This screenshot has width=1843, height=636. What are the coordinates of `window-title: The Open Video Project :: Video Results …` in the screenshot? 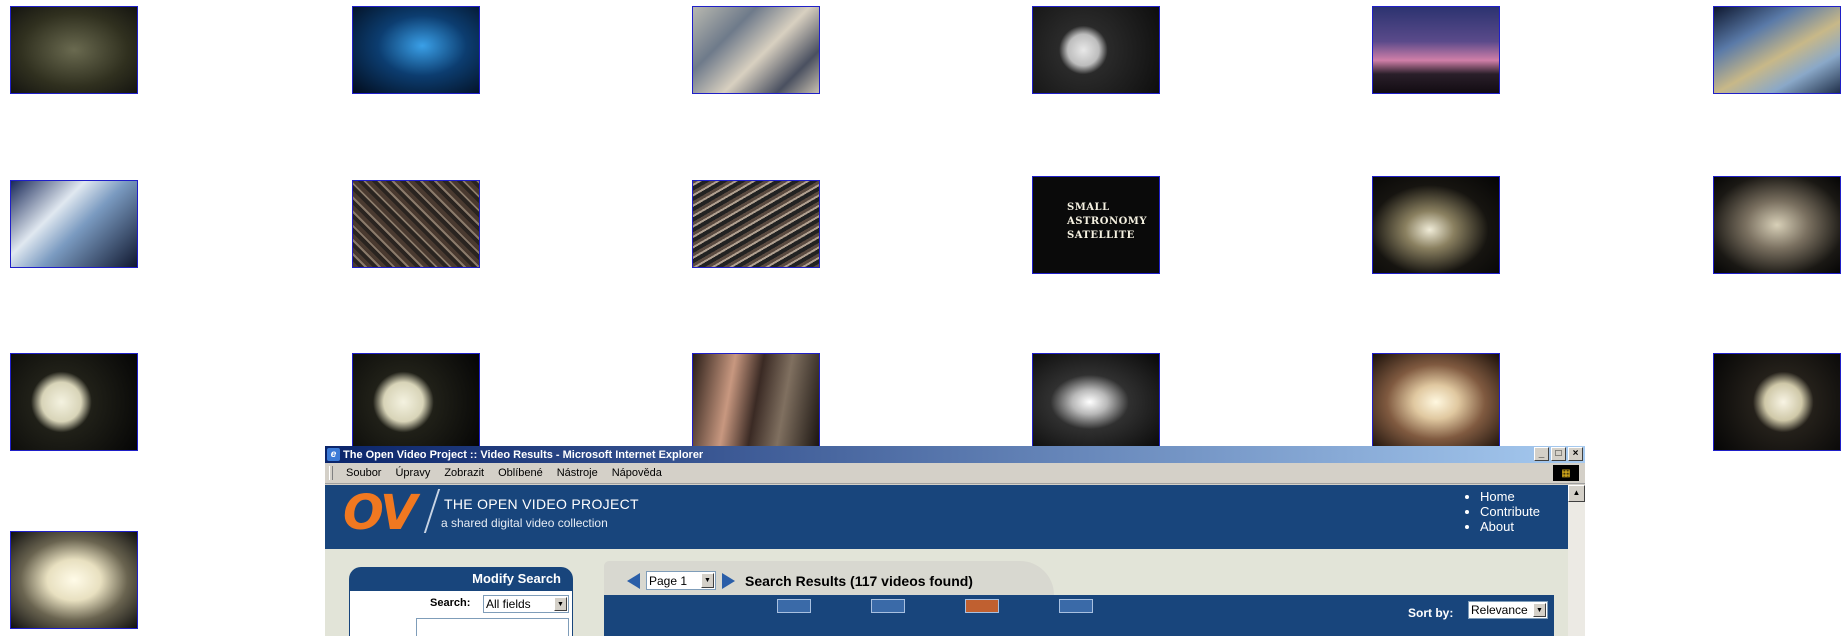 It's located at (523, 454).